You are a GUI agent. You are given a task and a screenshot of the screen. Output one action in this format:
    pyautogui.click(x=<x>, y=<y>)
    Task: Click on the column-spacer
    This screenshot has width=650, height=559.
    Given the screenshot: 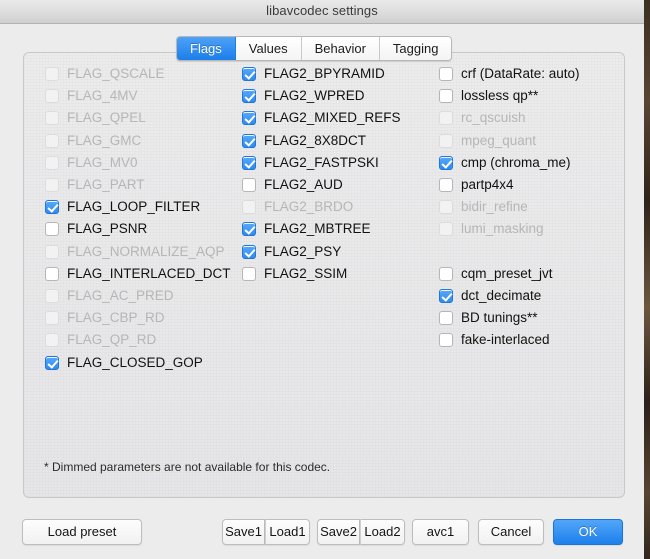 What is the action you would take?
    pyautogui.click(x=529, y=252)
    